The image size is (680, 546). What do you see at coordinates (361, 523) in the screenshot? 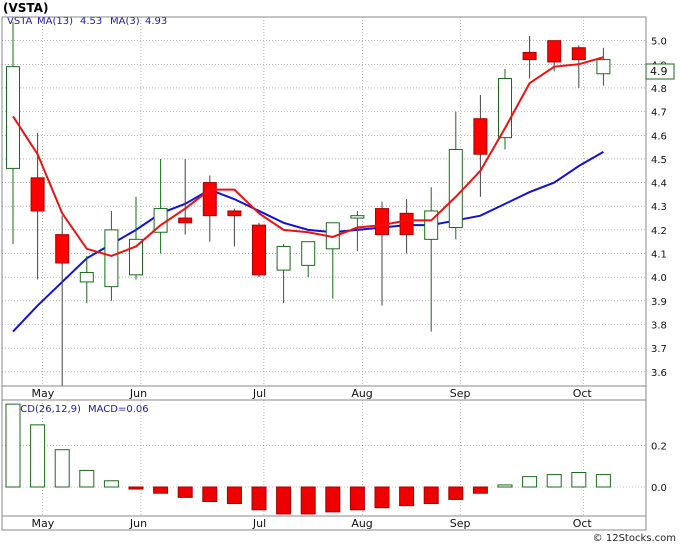
I see `month-label-bottom: Aug` at bounding box center [361, 523].